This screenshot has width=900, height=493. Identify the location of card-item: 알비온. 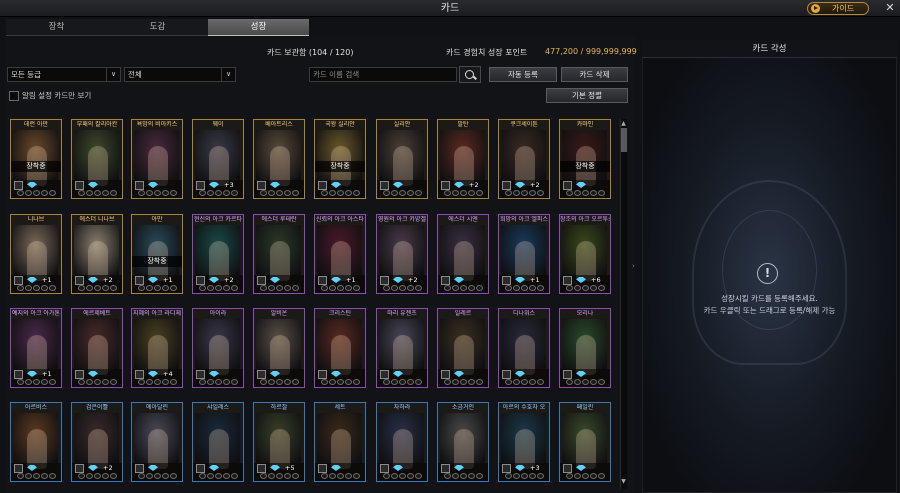
(279, 348).